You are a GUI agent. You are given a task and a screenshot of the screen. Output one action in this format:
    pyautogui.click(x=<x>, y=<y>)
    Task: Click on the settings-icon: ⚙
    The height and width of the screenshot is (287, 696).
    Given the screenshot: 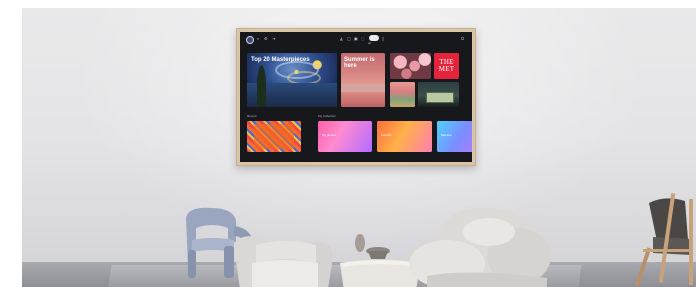 What is the action you would take?
    pyautogui.click(x=266, y=39)
    